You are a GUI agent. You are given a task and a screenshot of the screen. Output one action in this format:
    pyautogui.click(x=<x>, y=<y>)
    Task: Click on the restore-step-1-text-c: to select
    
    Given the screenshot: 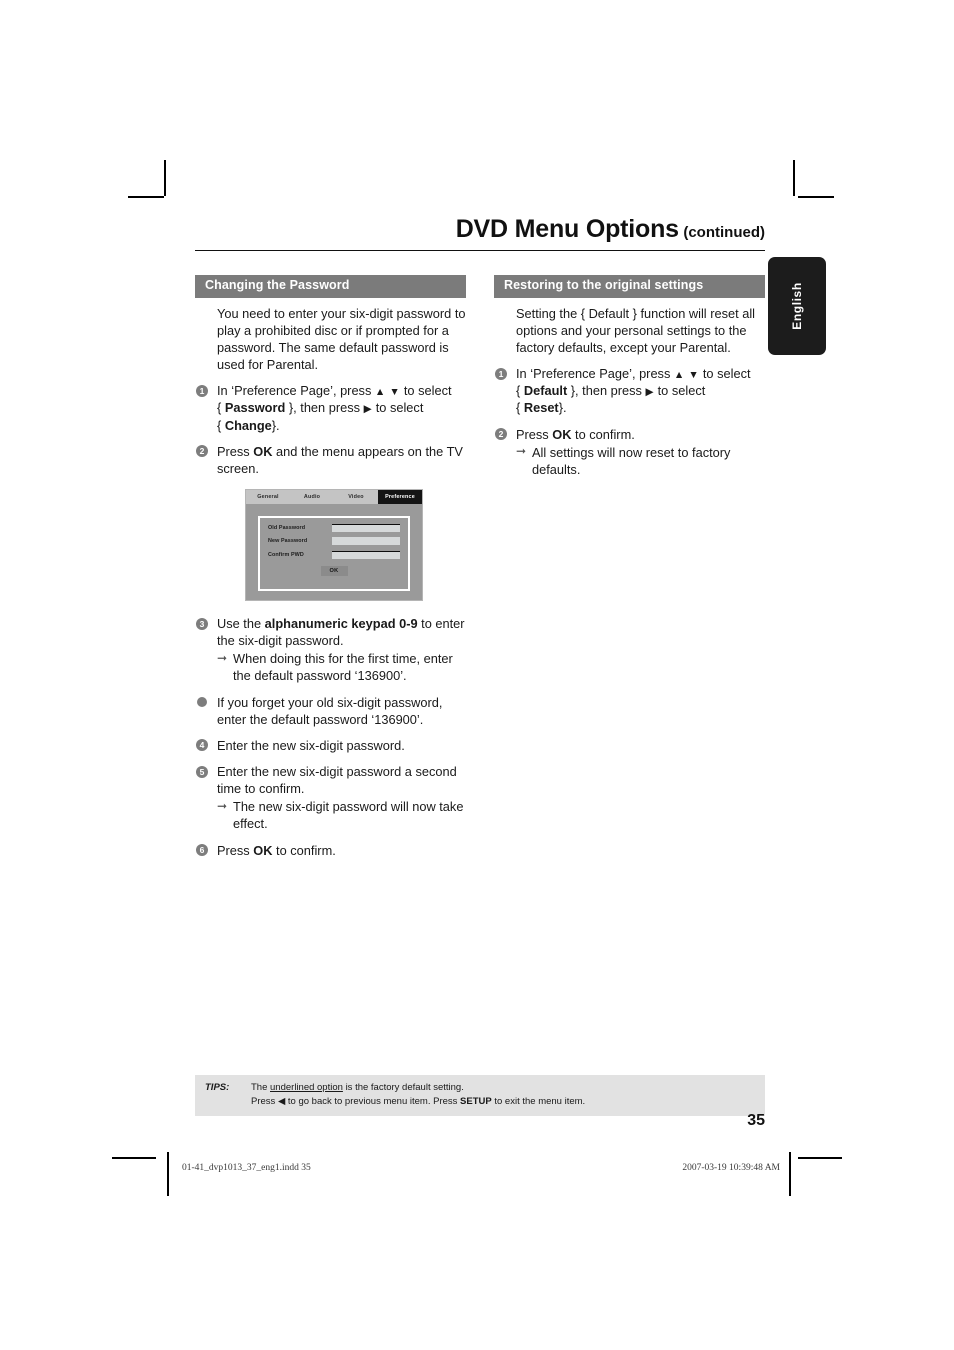 What is the action you would take?
    pyautogui.click(x=681, y=391)
    